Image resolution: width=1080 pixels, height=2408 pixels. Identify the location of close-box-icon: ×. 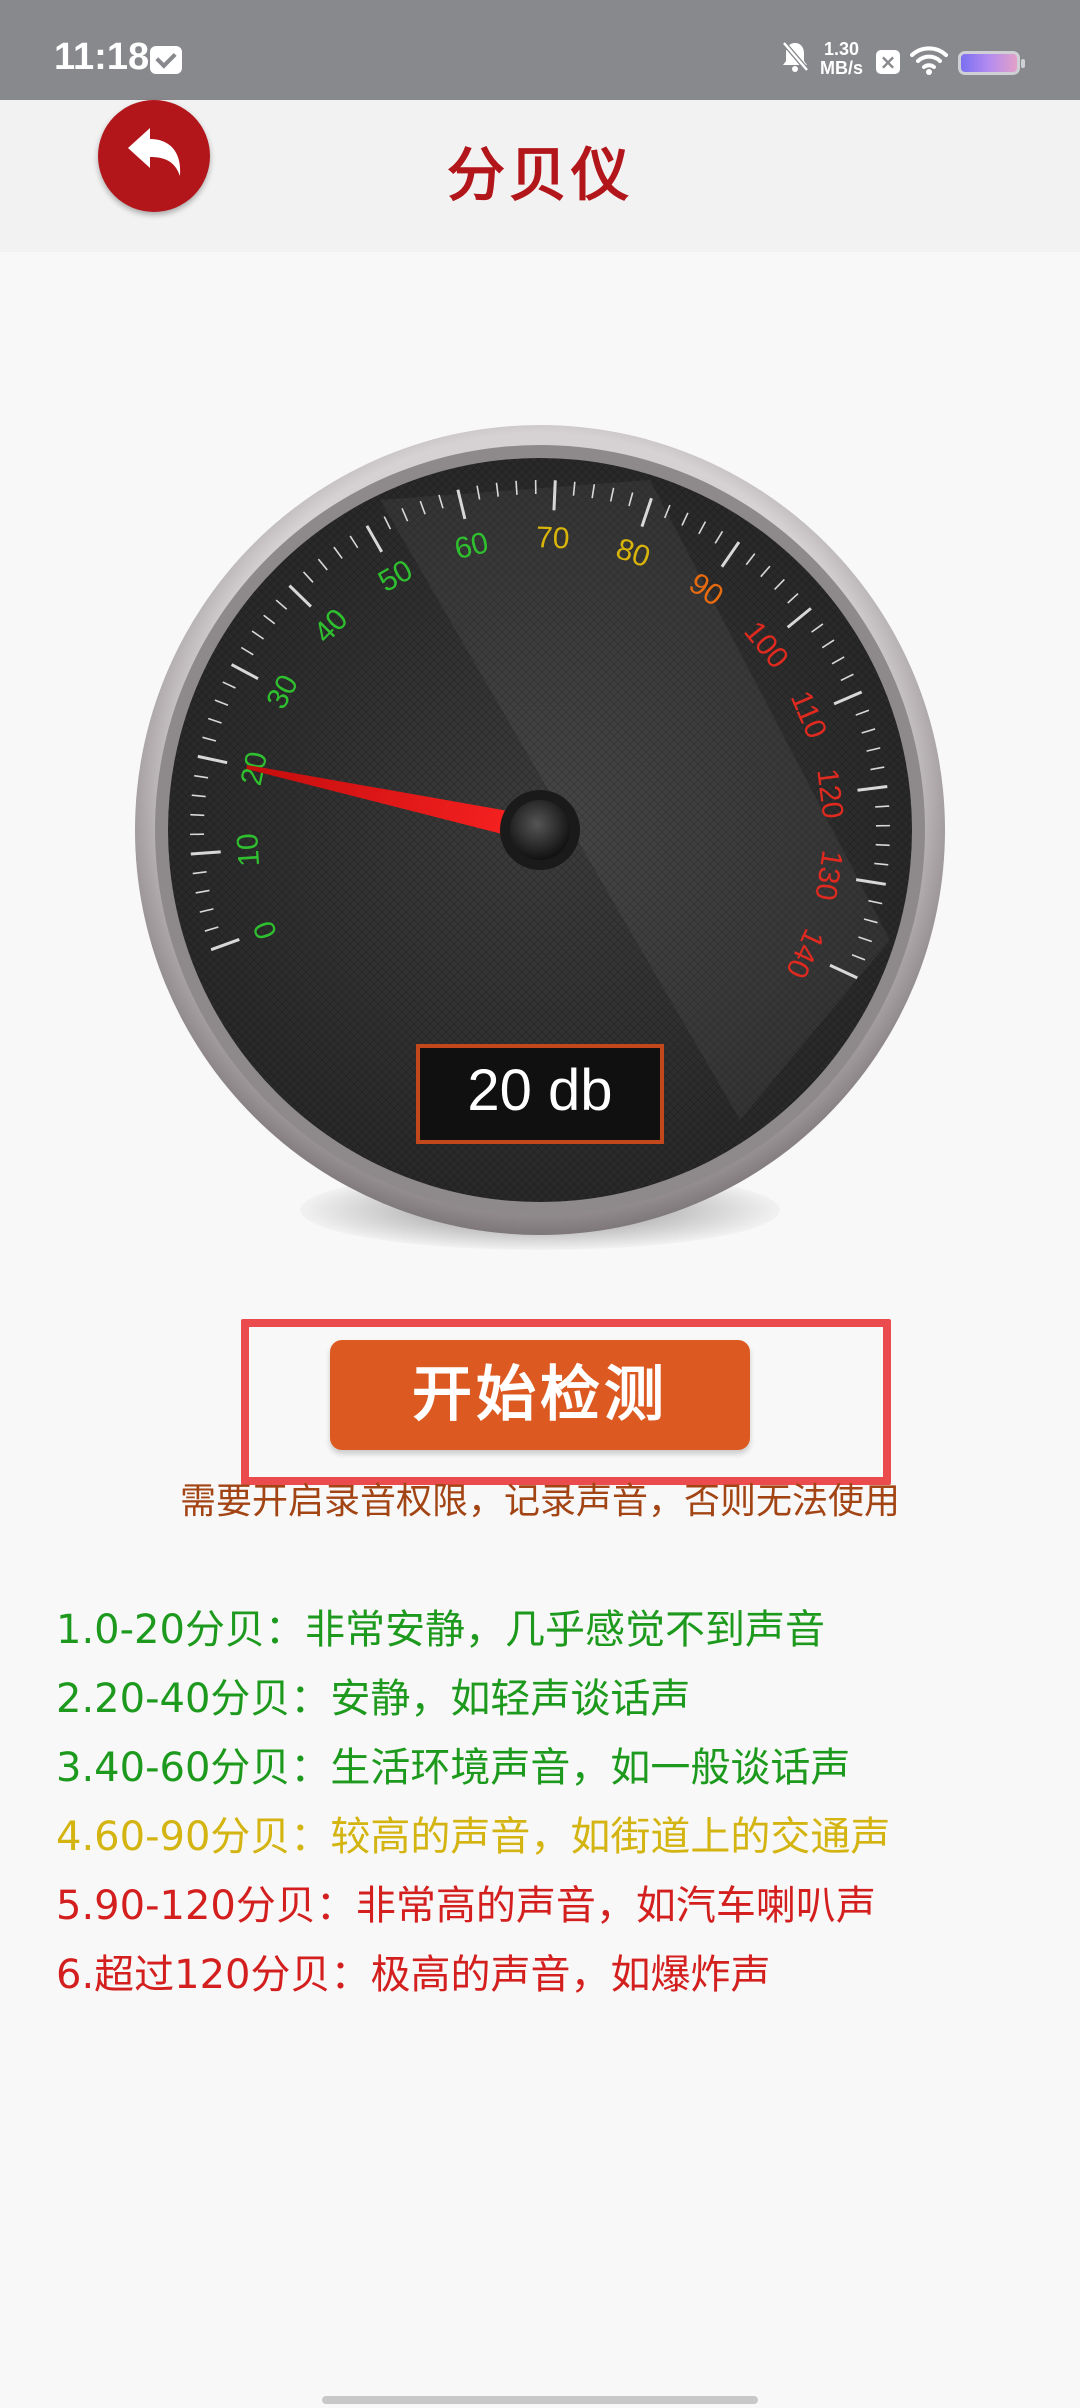
(888, 62).